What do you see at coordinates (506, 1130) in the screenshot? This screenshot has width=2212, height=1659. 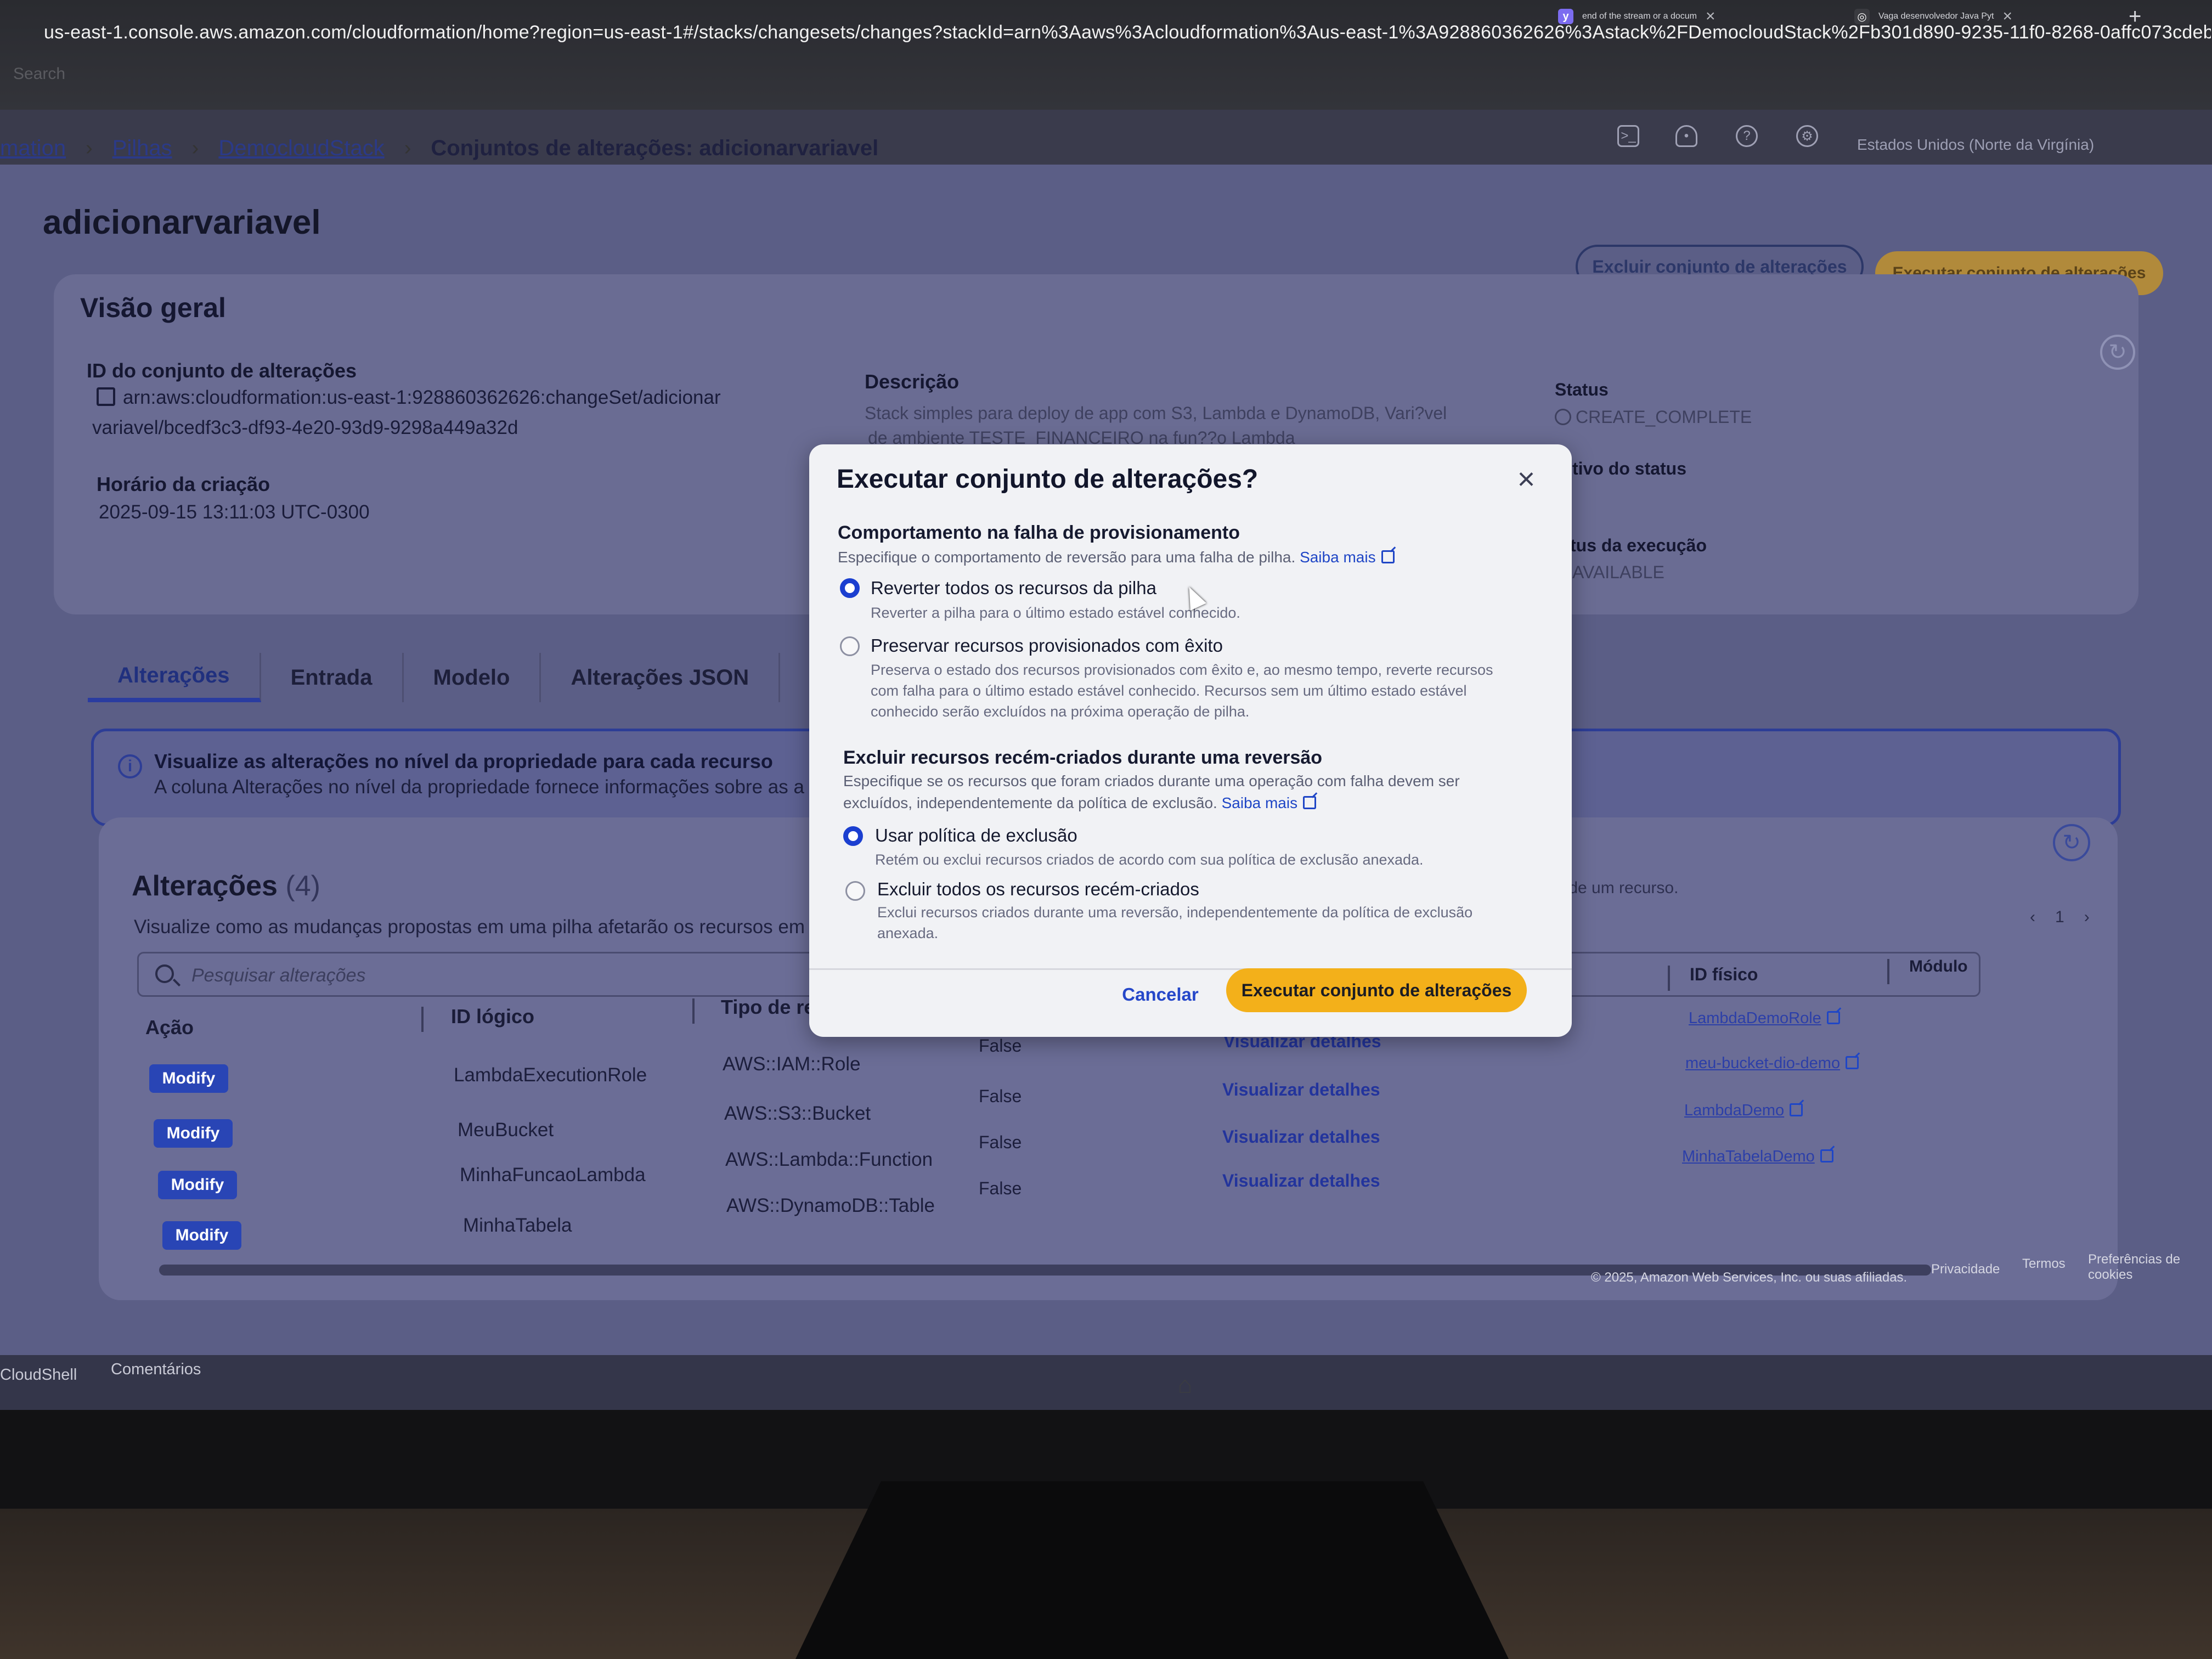 I see `logical-id: MeuBucket` at bounding box center [506, 1130].